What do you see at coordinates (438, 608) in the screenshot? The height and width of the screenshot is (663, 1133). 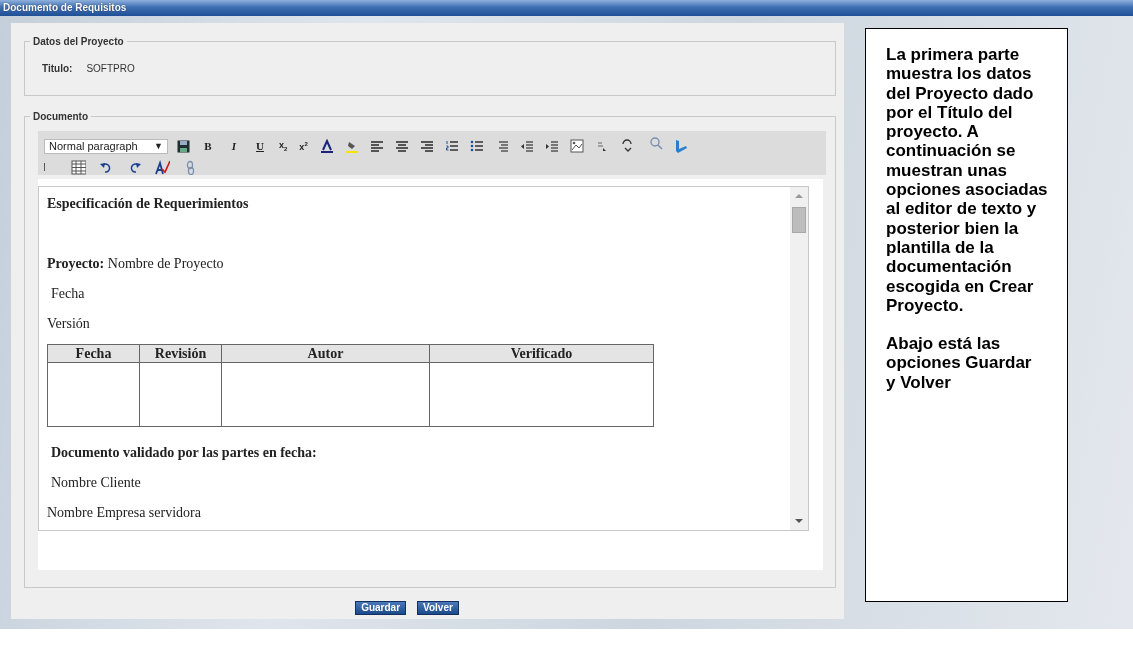 I see `back-button: Volver` at bounding box center [438, 608].